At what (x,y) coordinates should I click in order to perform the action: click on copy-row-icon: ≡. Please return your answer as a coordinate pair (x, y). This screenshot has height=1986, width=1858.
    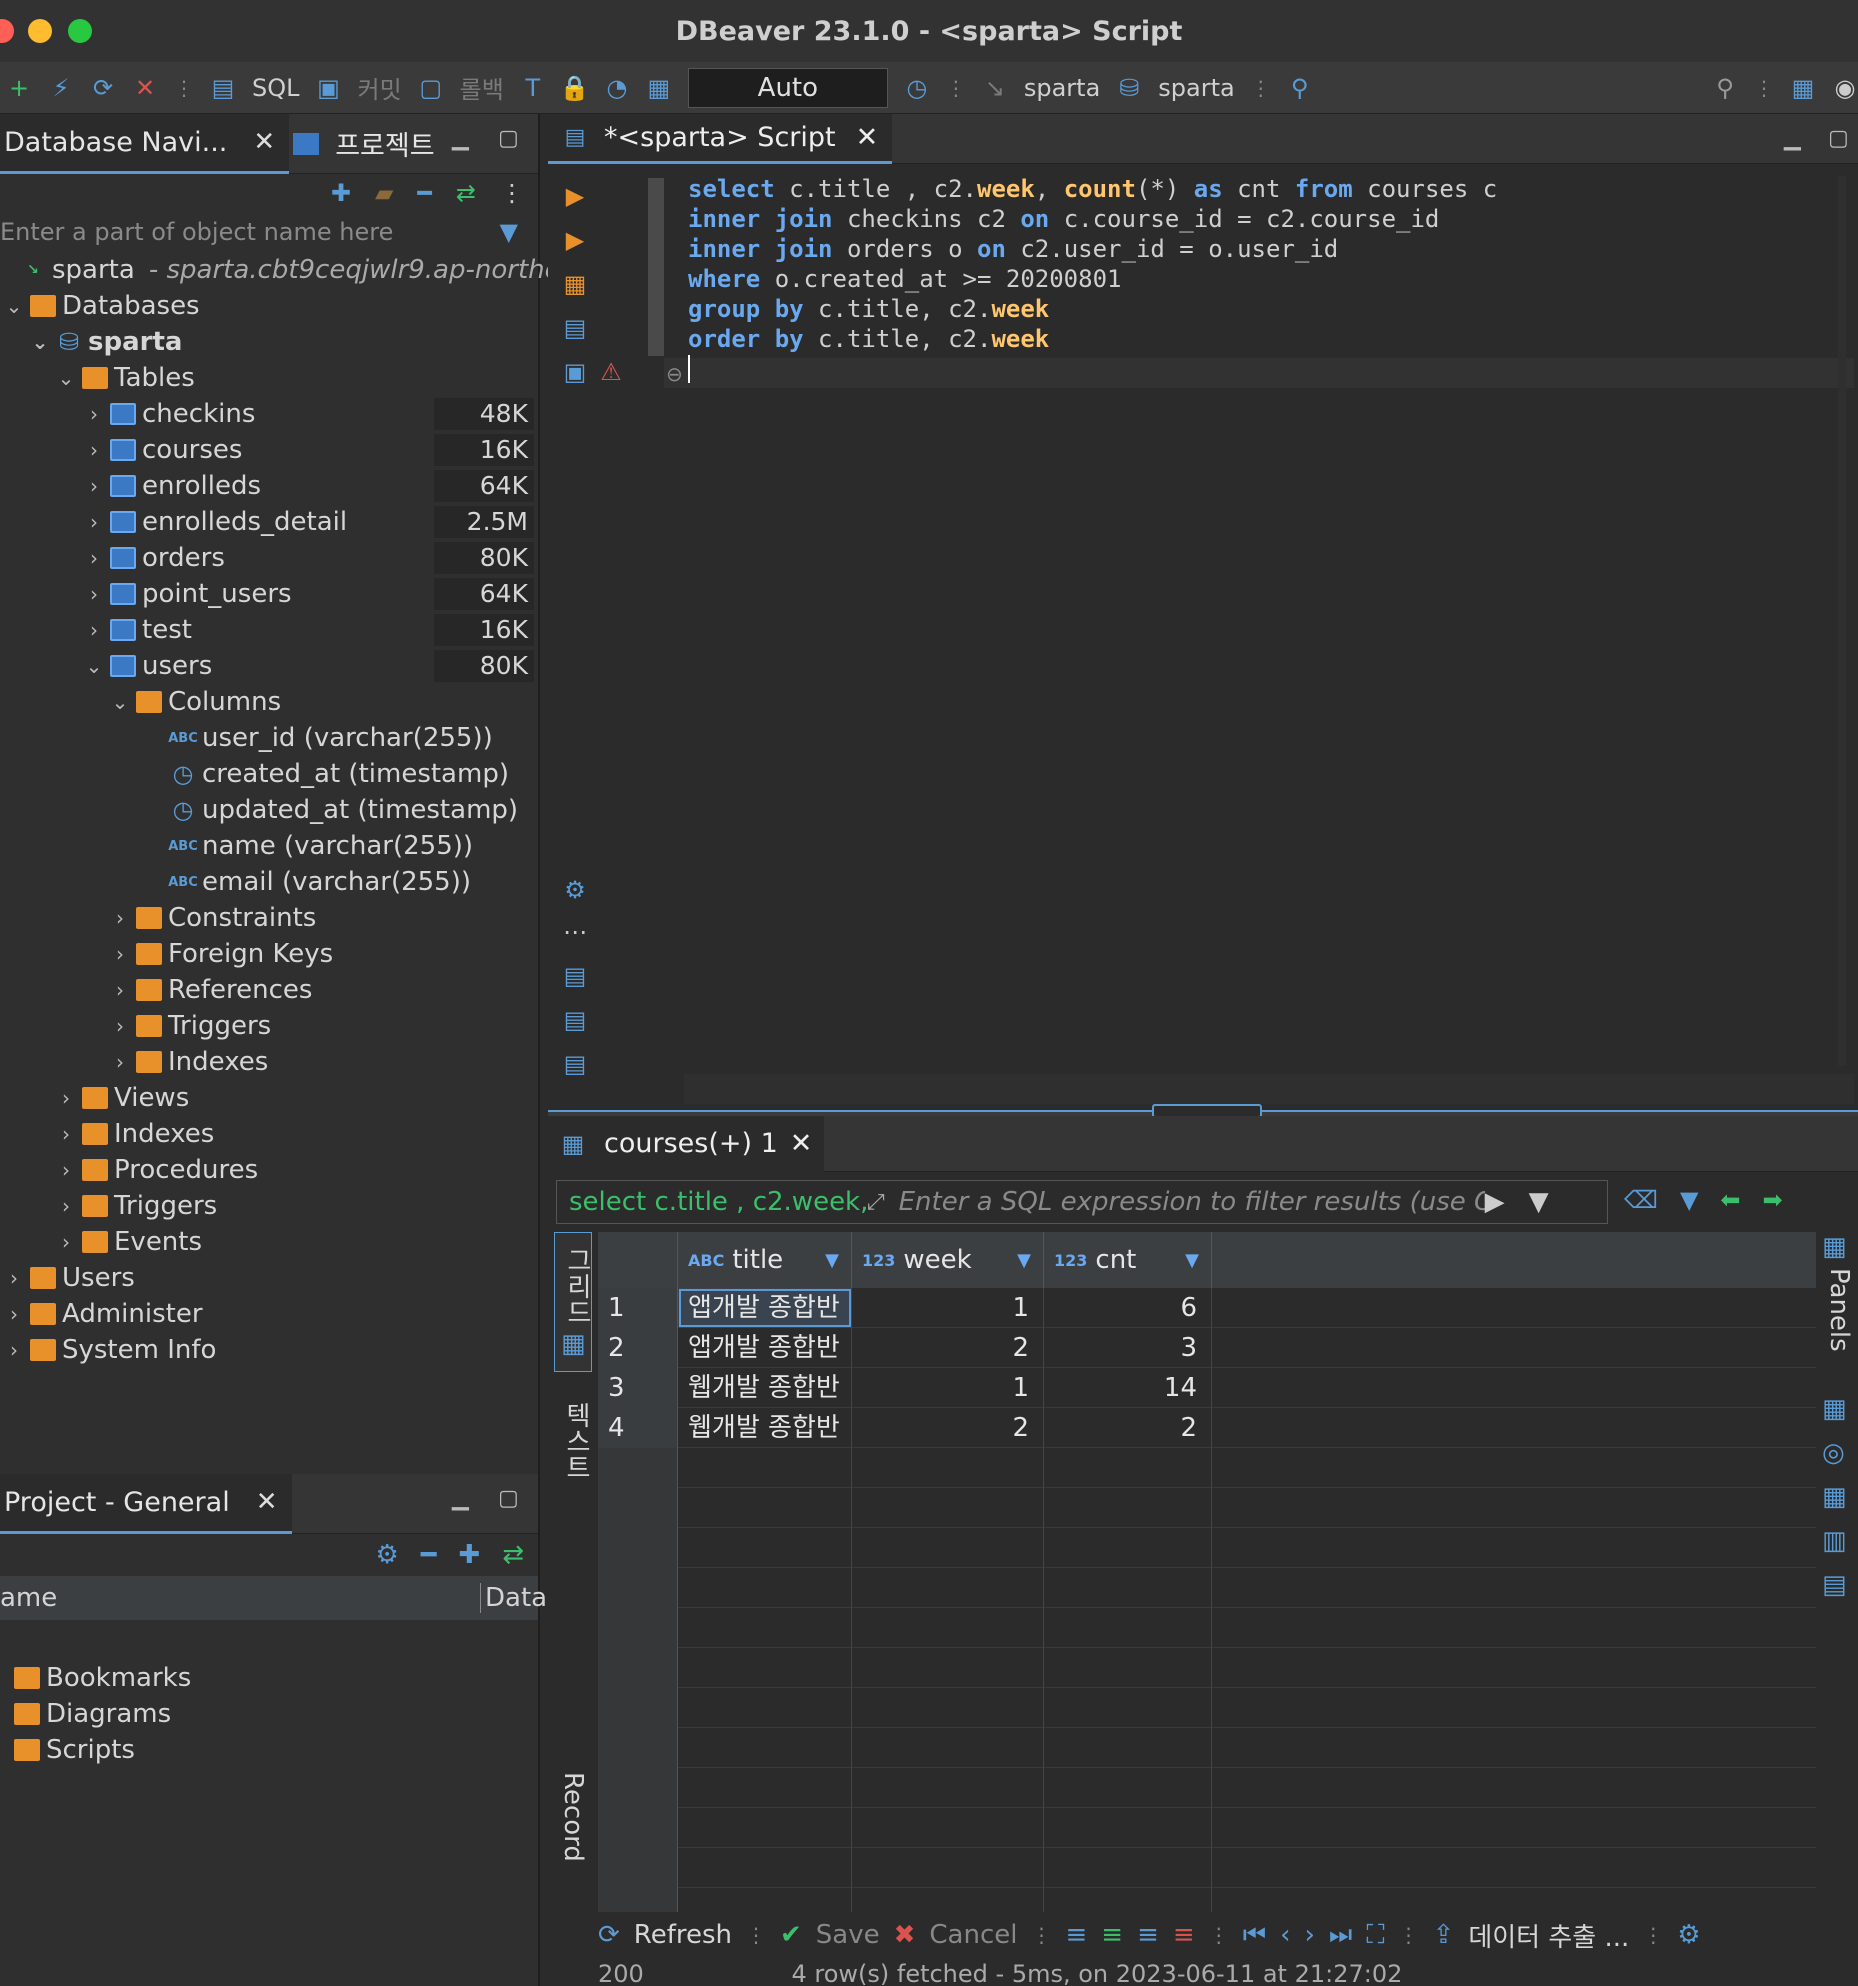
    Looking at the image, I should click on (1148, 1935).